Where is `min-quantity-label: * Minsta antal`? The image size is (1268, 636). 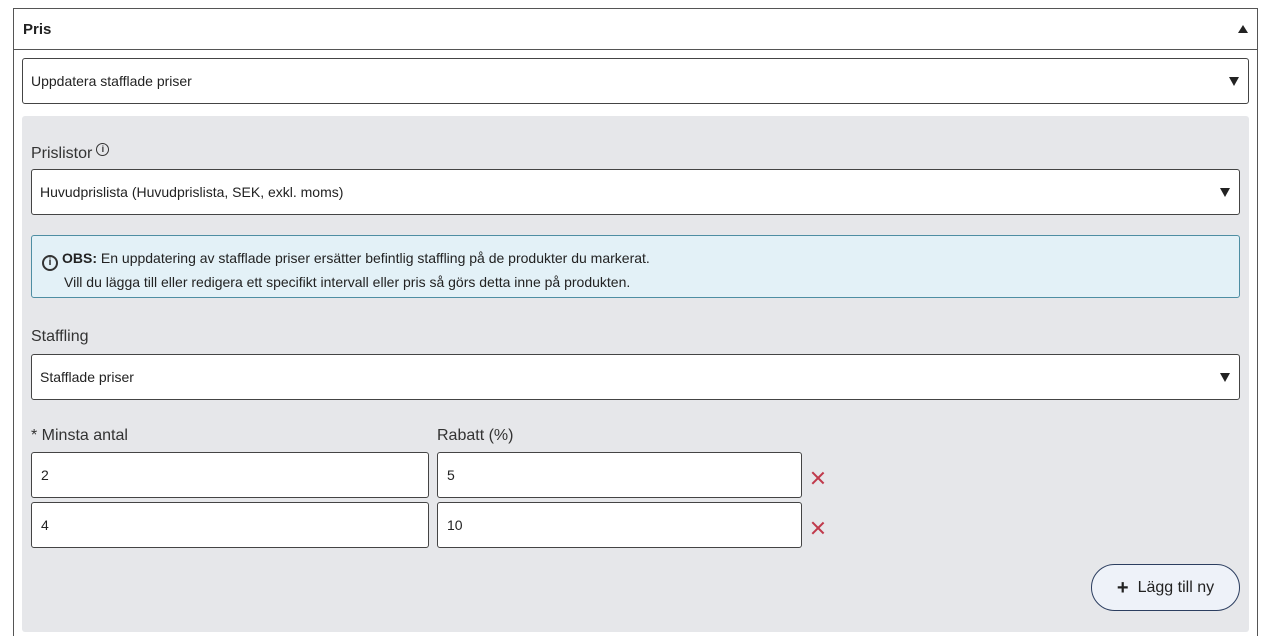 min-quantity-label: * Minsta antal is located at coordinates (79, 435).